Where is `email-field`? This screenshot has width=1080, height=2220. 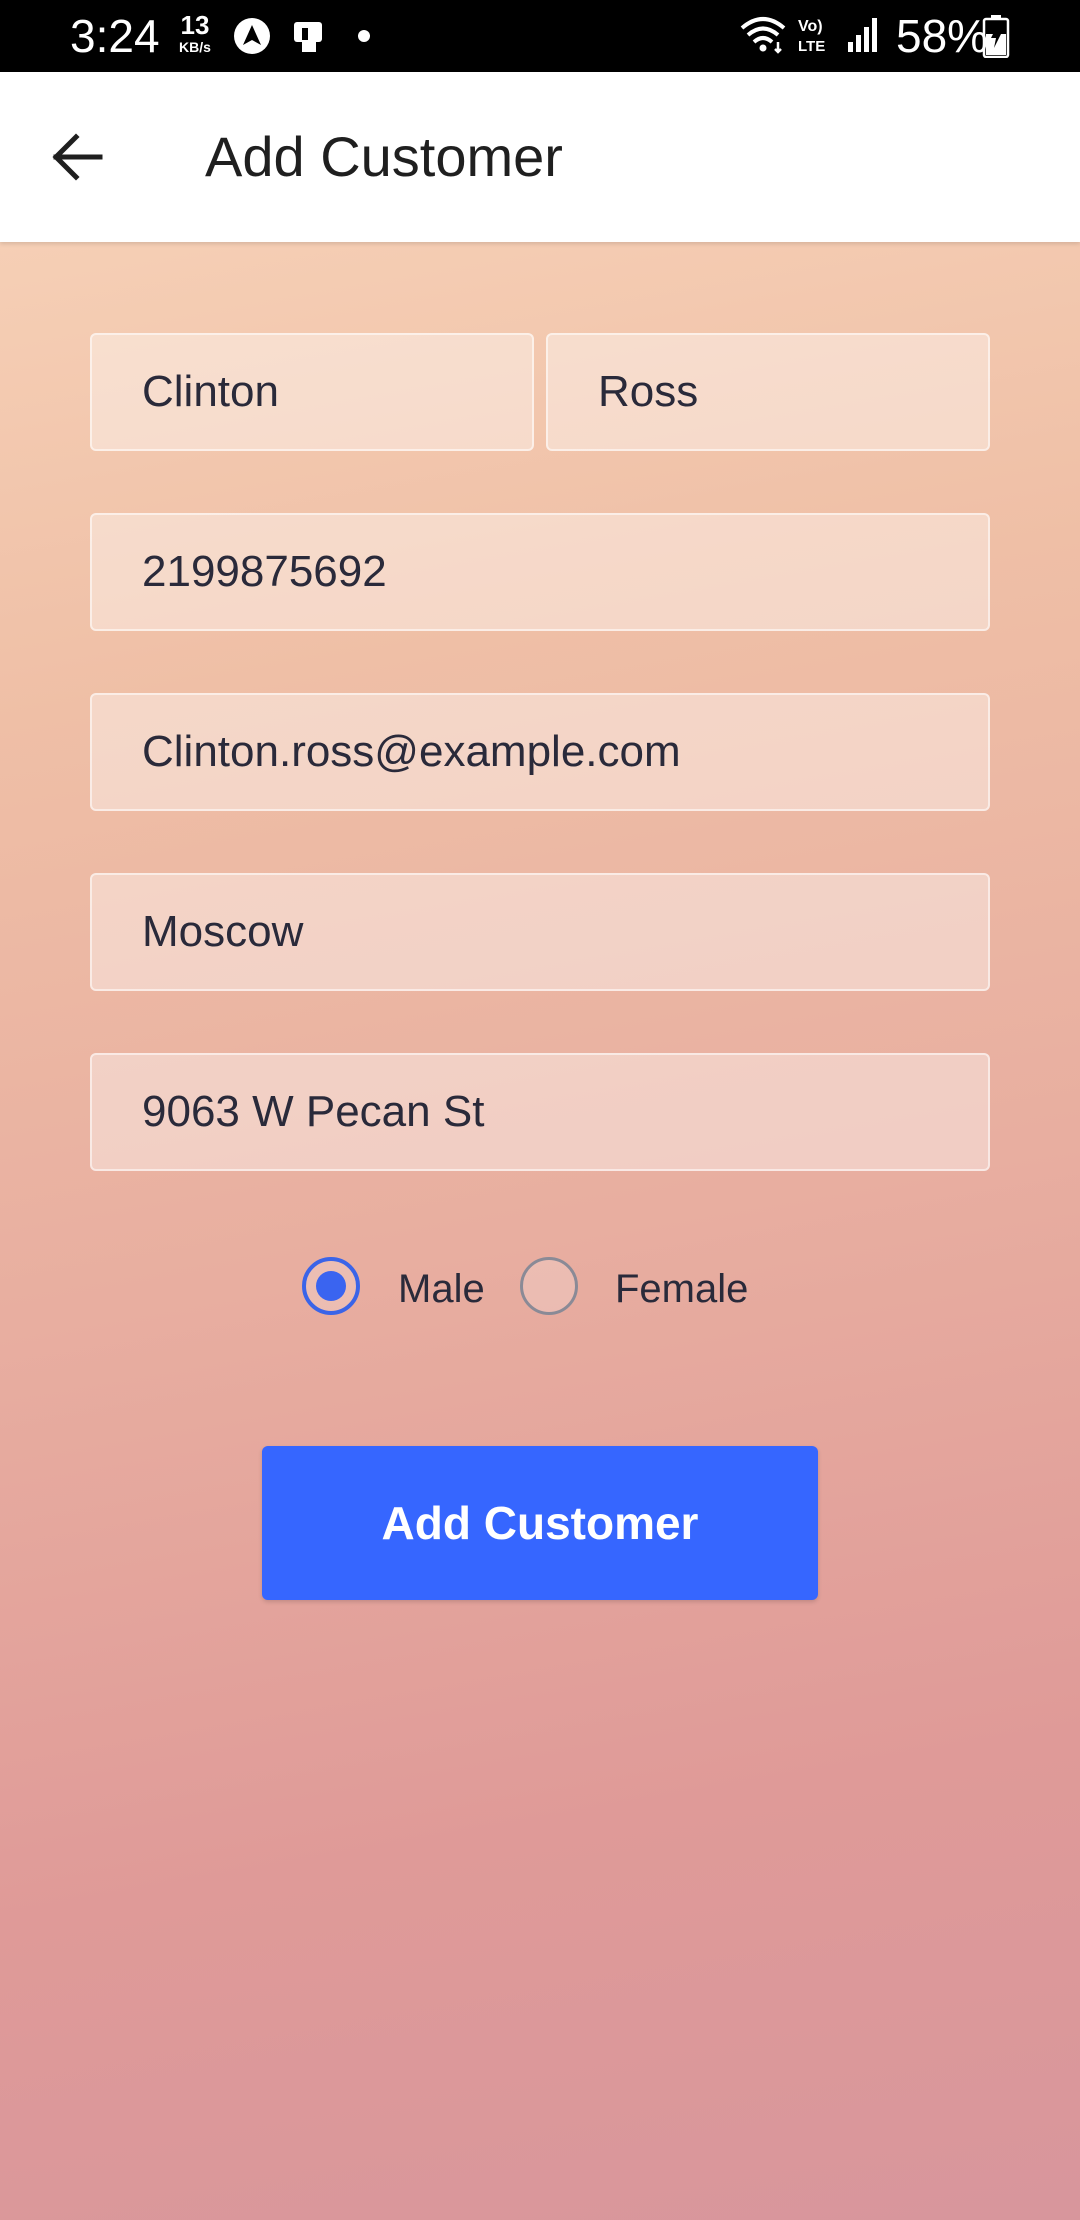
email-field is located at coordinates (540, 752).